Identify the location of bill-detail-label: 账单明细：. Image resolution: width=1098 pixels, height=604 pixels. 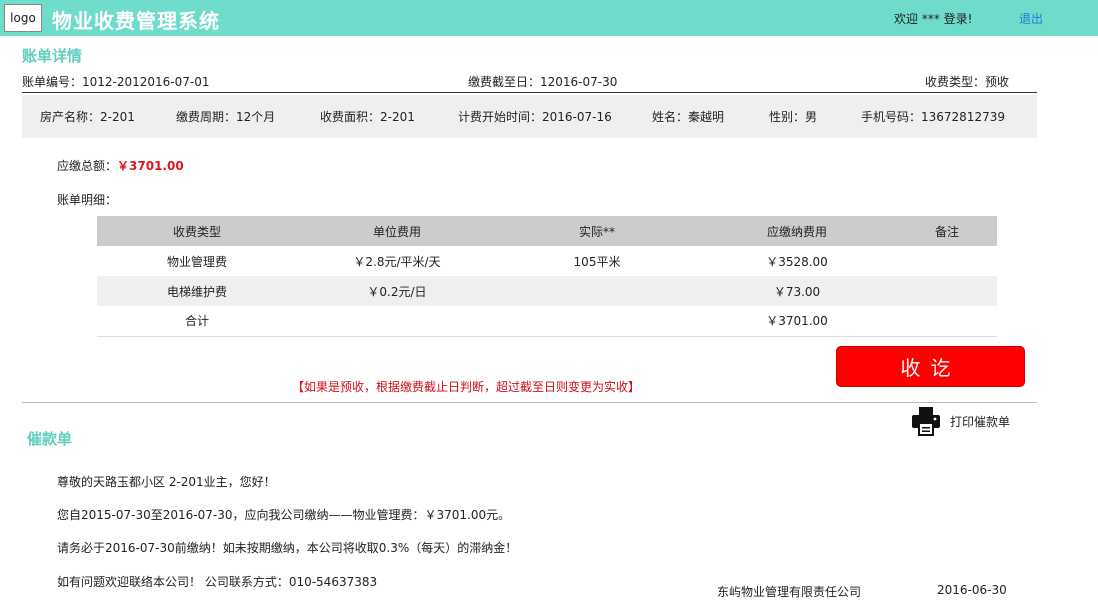
(87, 200).